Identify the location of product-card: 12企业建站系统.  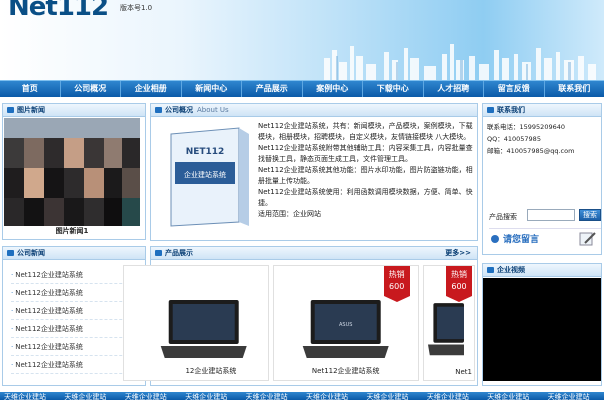
(196, 323).